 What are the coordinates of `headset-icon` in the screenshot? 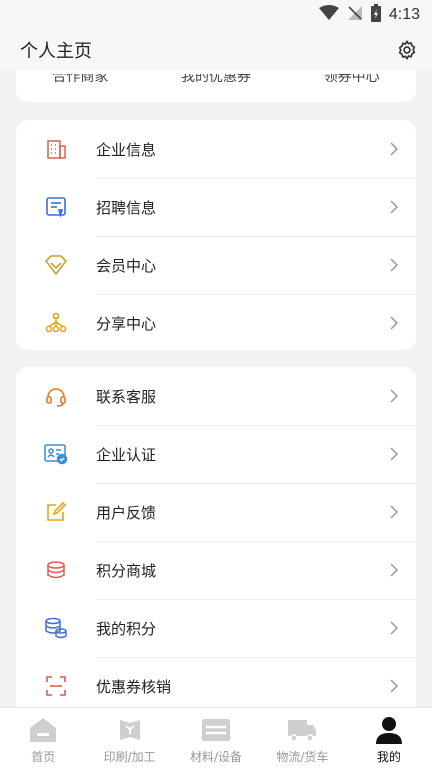 It's located at (56, 396).